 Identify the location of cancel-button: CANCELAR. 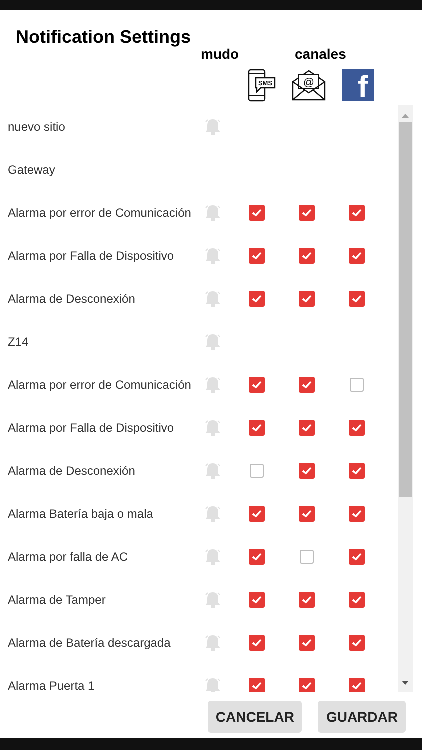
(255, 717).